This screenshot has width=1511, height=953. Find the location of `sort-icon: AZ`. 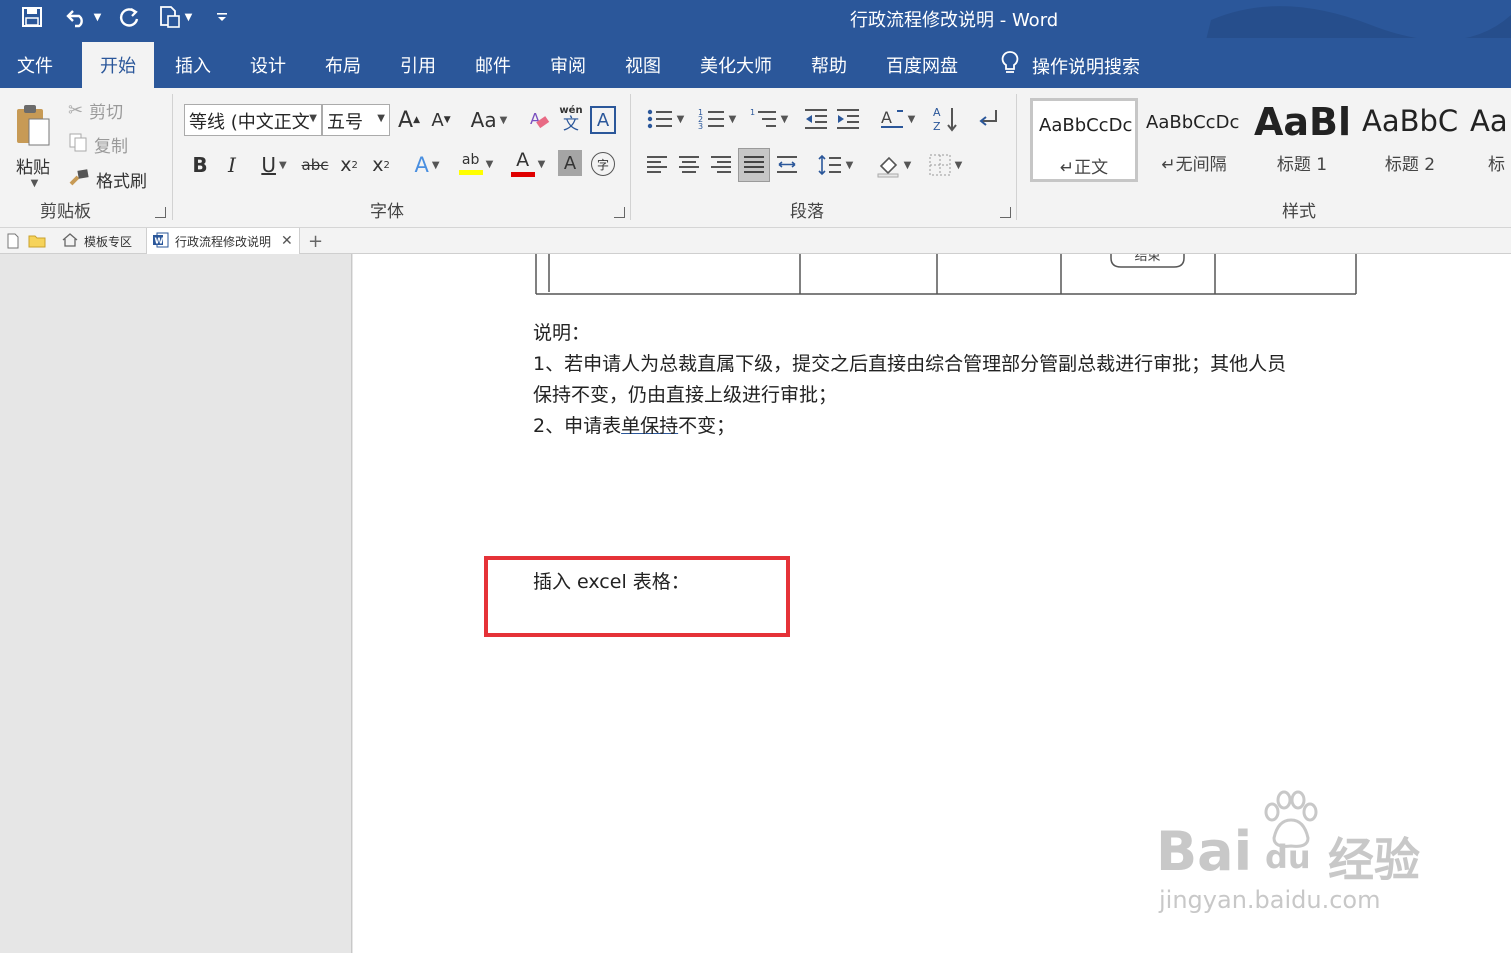

sort-icon: AZ is located at coordinates (946, 119).